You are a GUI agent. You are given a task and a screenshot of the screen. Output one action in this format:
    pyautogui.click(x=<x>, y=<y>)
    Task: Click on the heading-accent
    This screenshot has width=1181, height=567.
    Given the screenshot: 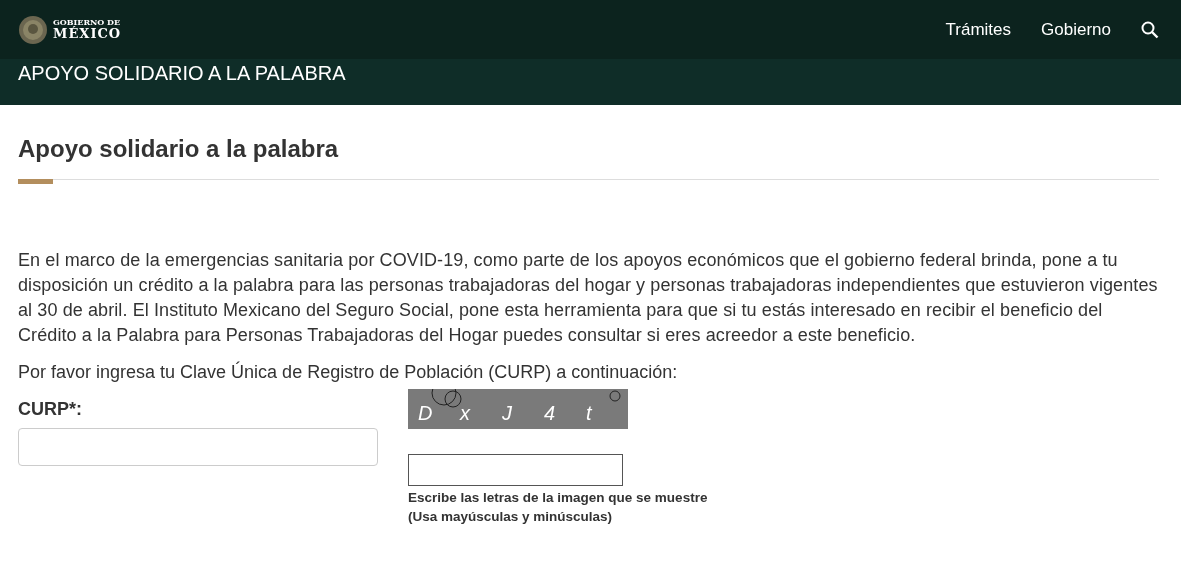 What is the action you would take?
    pyautogui.click(x=35, y=181)
    